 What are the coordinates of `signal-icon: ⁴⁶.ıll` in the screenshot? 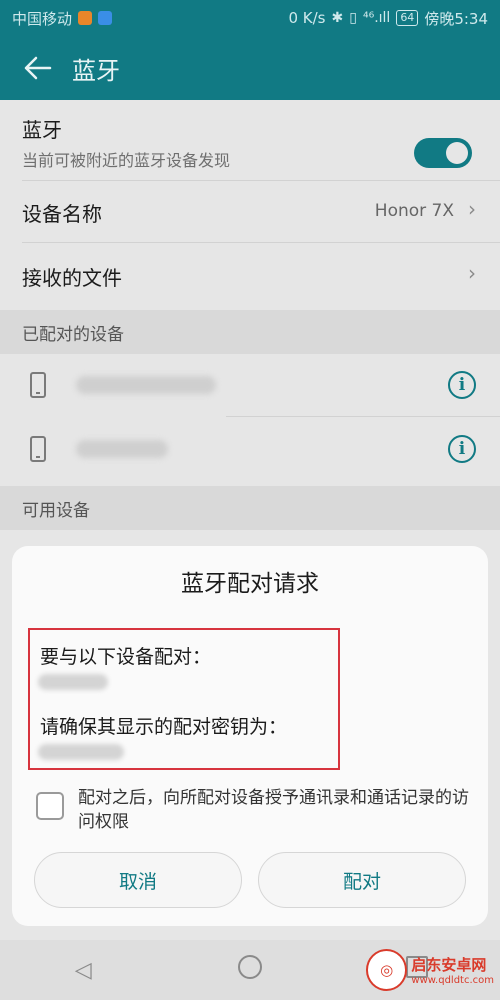 It's located at (376, 18).